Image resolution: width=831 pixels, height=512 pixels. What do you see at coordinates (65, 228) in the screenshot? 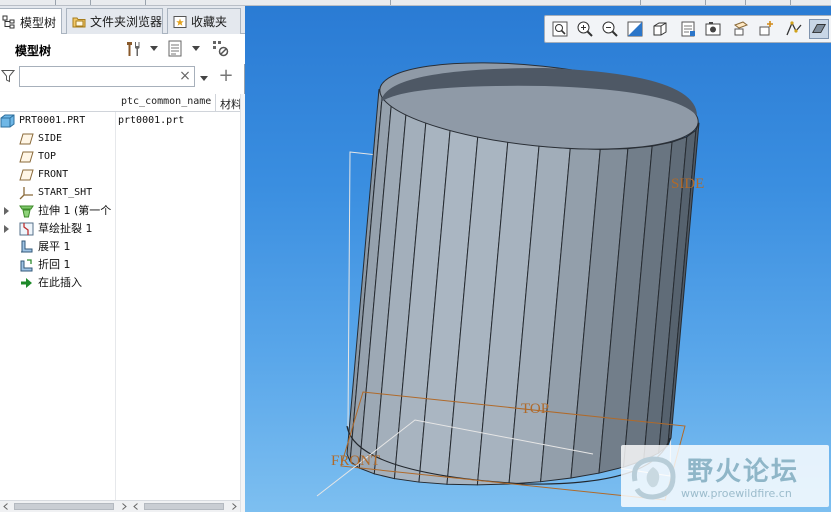
I see `tree-item-label: 草绘扯裂 1` at bounding box center [65, 228].